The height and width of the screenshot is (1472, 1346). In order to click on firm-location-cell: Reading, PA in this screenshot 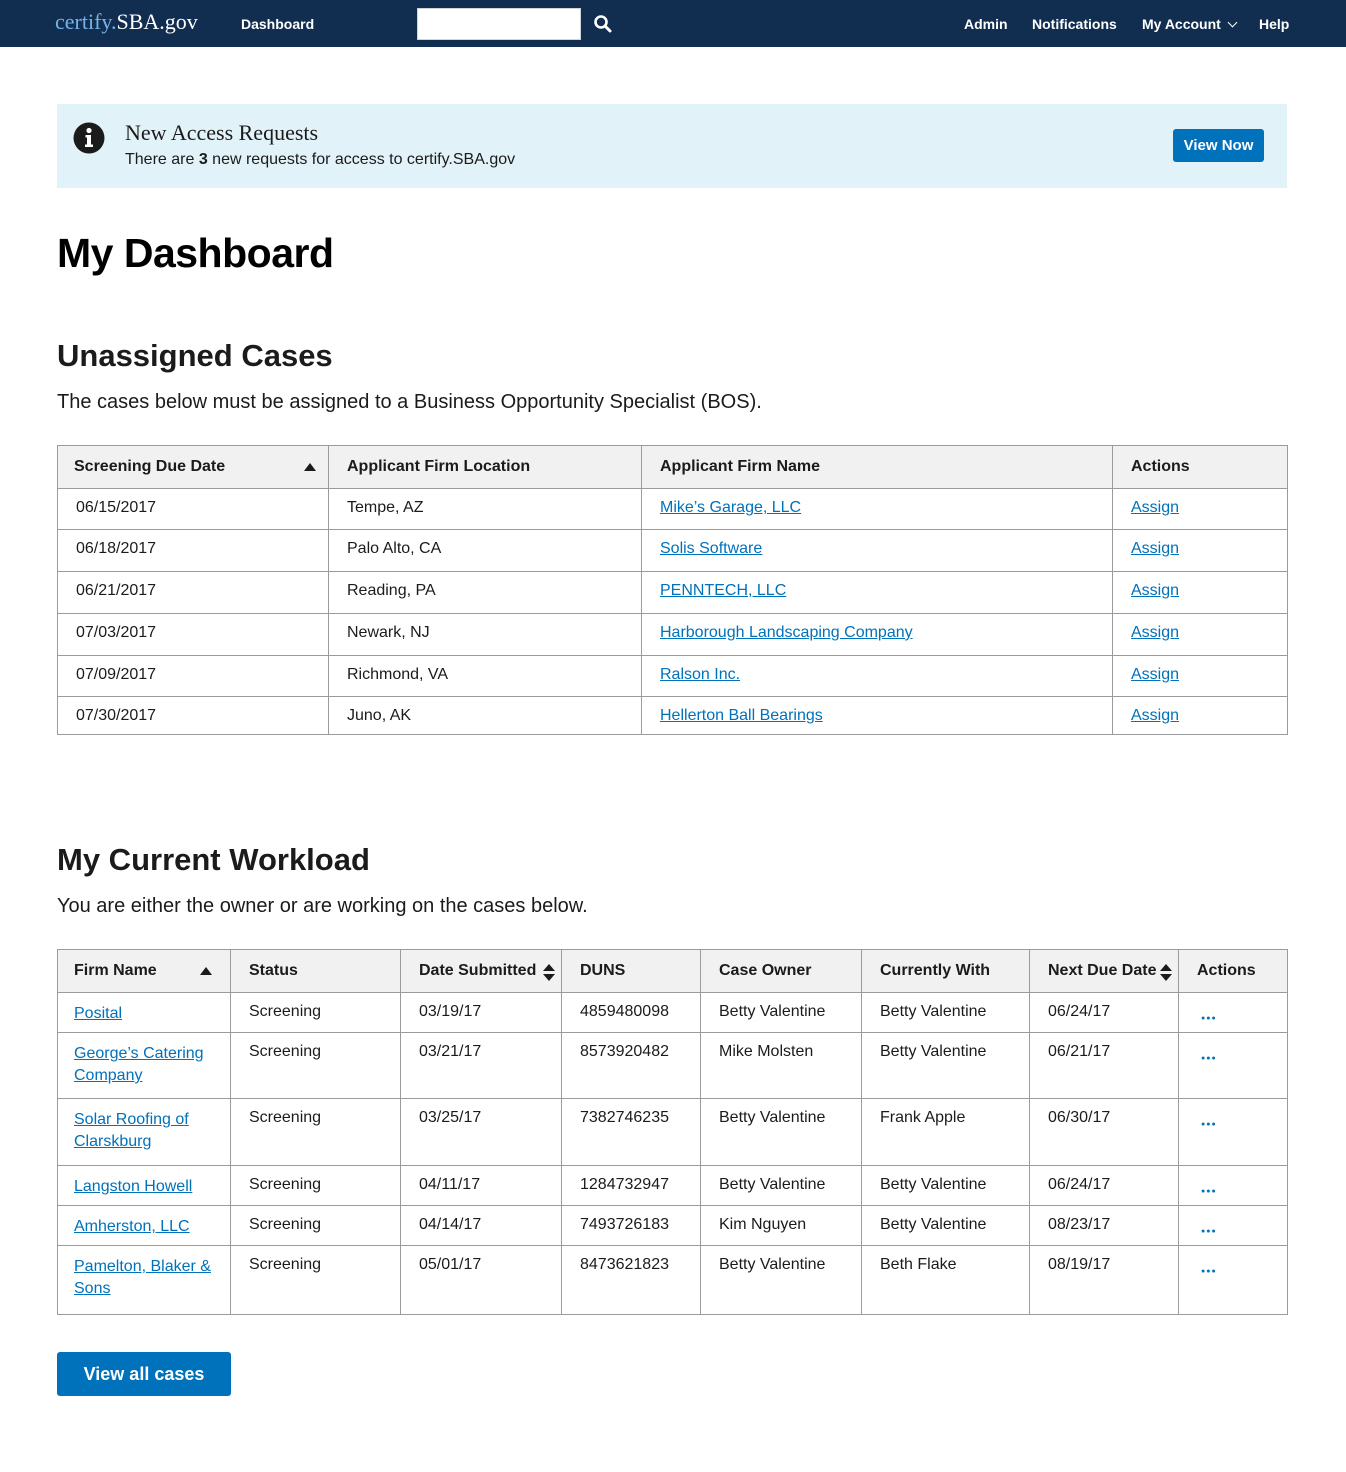, I will do `click(485, 592)`.